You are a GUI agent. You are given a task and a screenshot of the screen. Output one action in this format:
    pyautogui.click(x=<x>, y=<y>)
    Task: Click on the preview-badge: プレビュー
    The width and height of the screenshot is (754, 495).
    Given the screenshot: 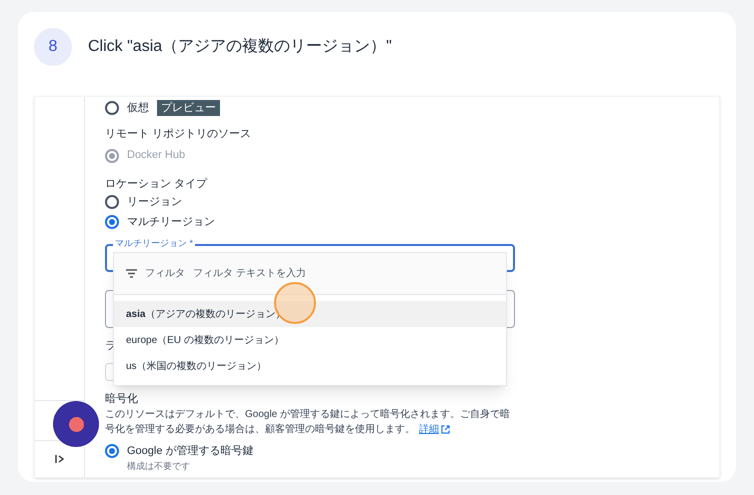 What is the action you would take?
    pyautogui.click(x=188, y=108)
    